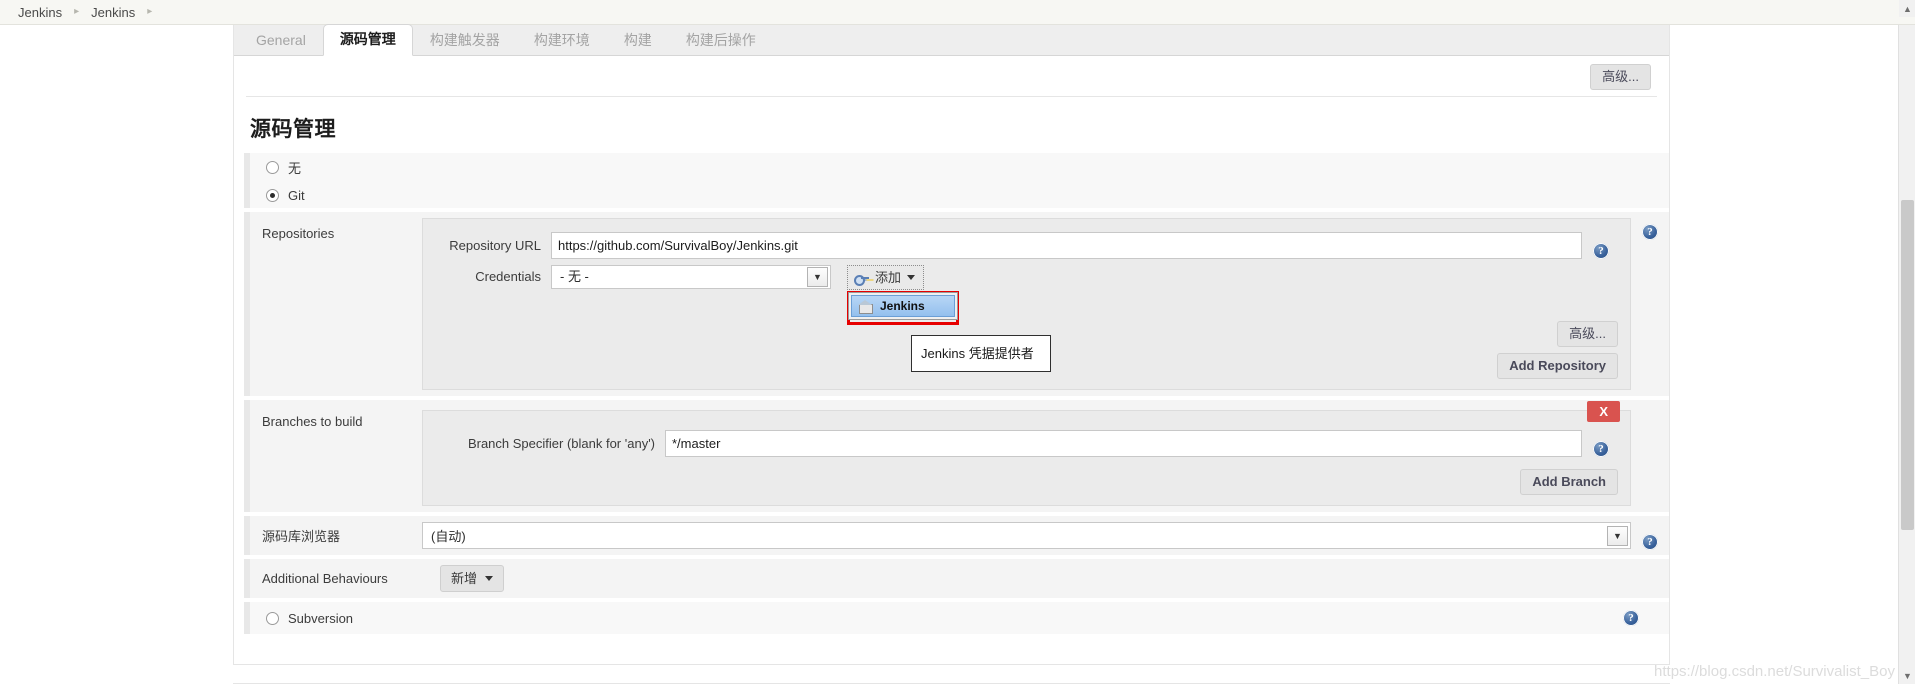 This screenshot has width=1915, height=684. Describe the element at coordinates (40, 12) in the screenshot. I see `breadcrumb-item-0: Jenkins` at that location.